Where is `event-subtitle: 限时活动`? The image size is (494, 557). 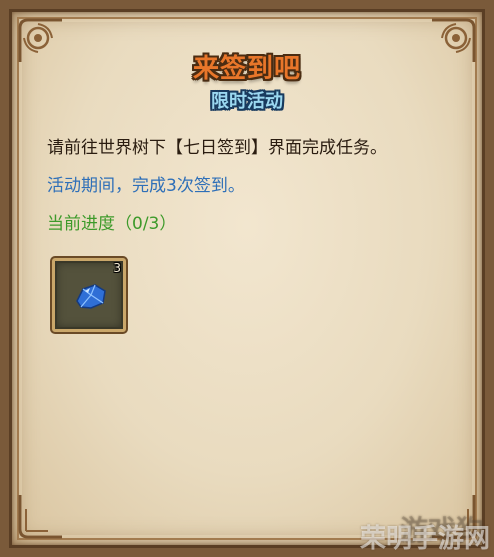
event-subtitle: 限时活动 is located at coordinates (247, 101).